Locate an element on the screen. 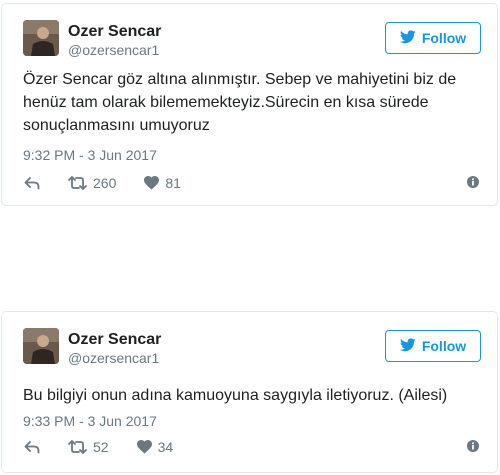  like-button: 34 is located at coordinates (155, 447).